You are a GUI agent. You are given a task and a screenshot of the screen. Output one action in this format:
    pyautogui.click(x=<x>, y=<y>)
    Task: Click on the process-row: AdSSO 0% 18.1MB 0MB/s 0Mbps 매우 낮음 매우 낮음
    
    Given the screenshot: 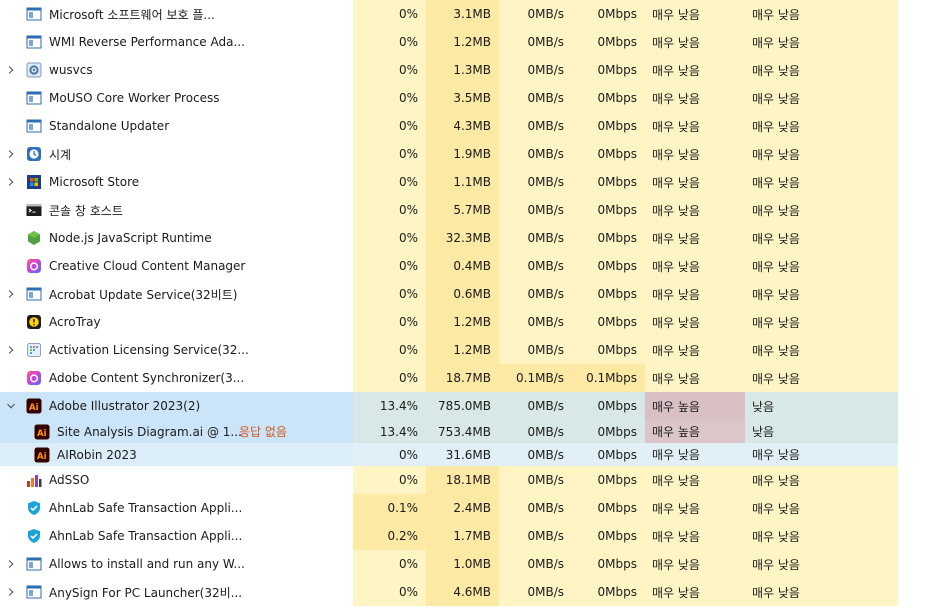 What is the action you would take?
    pyautogui.click(x=465, y=480)
    